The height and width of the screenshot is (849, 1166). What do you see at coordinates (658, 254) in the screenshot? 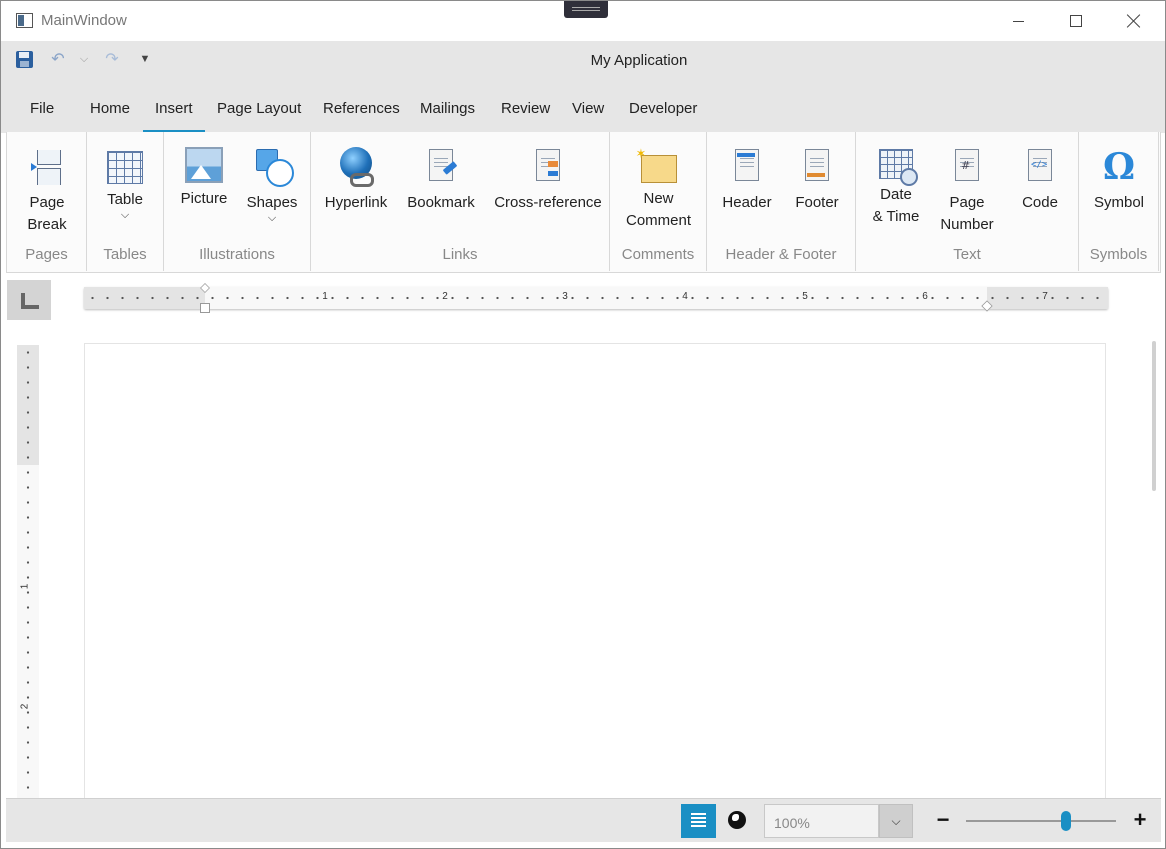
I see `group-label-comments: Comments` at bounding box center [658, 254].